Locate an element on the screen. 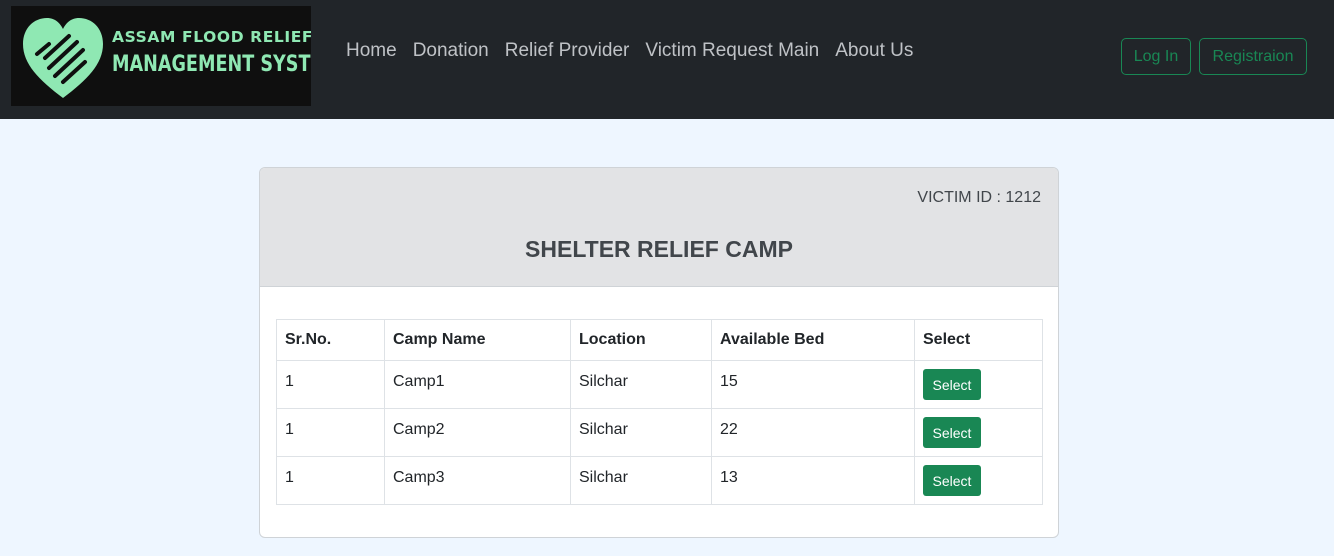 Image resolution: width=1334 pixels, height=556 pixels. cell-camp-name: Camp1 is located at coordinates (477, 384).